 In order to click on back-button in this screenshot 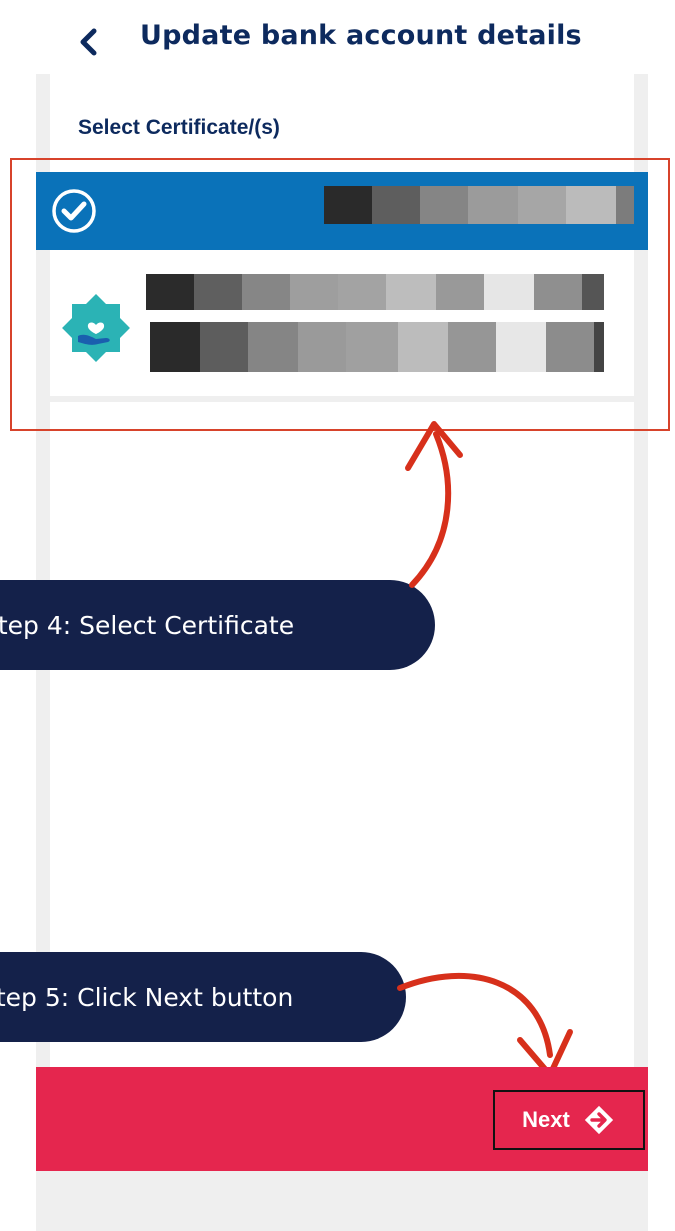, I will do `click(90, 42)`.